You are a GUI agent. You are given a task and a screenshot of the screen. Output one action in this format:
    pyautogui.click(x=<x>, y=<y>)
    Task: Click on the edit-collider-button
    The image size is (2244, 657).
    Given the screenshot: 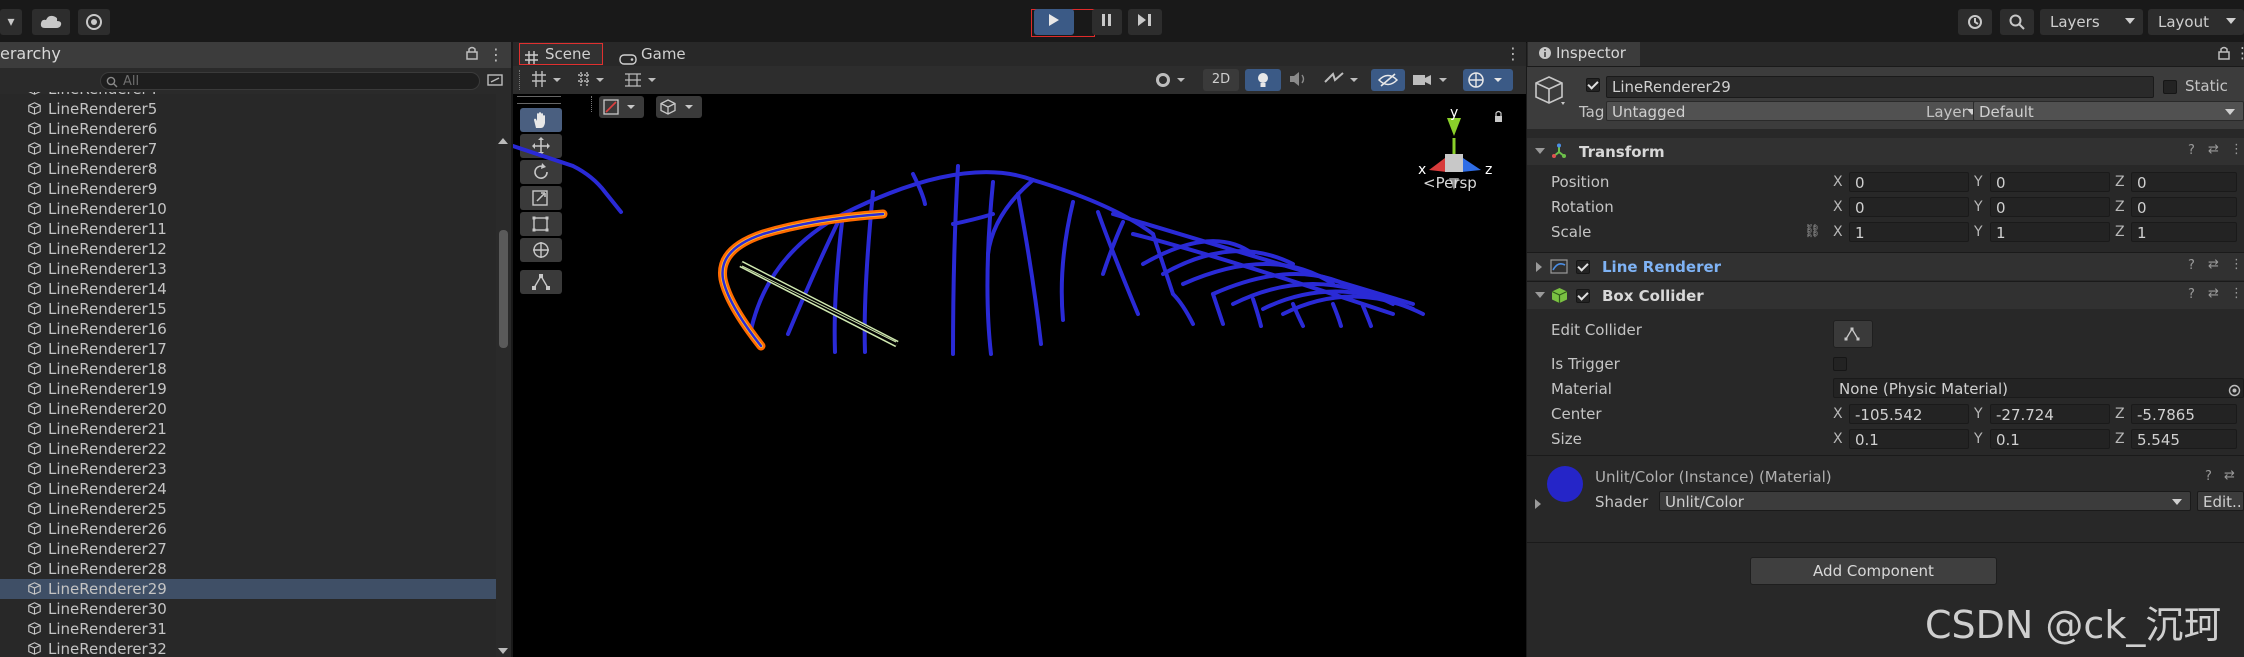 What is the action you would take?
    pyautogui.click(x=1853, y=334)
    